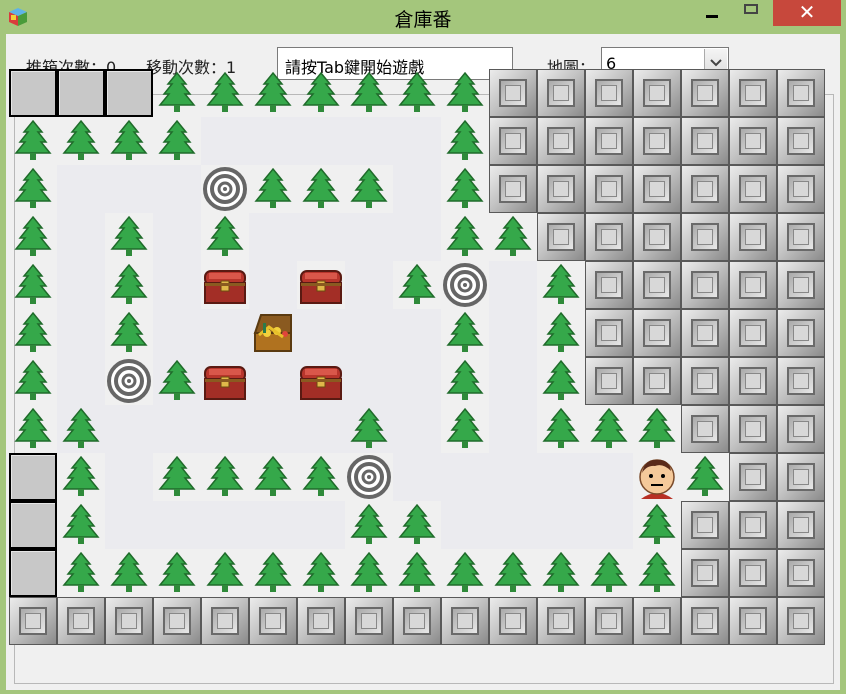  I want to click on maximize-button, so click(751, 12).